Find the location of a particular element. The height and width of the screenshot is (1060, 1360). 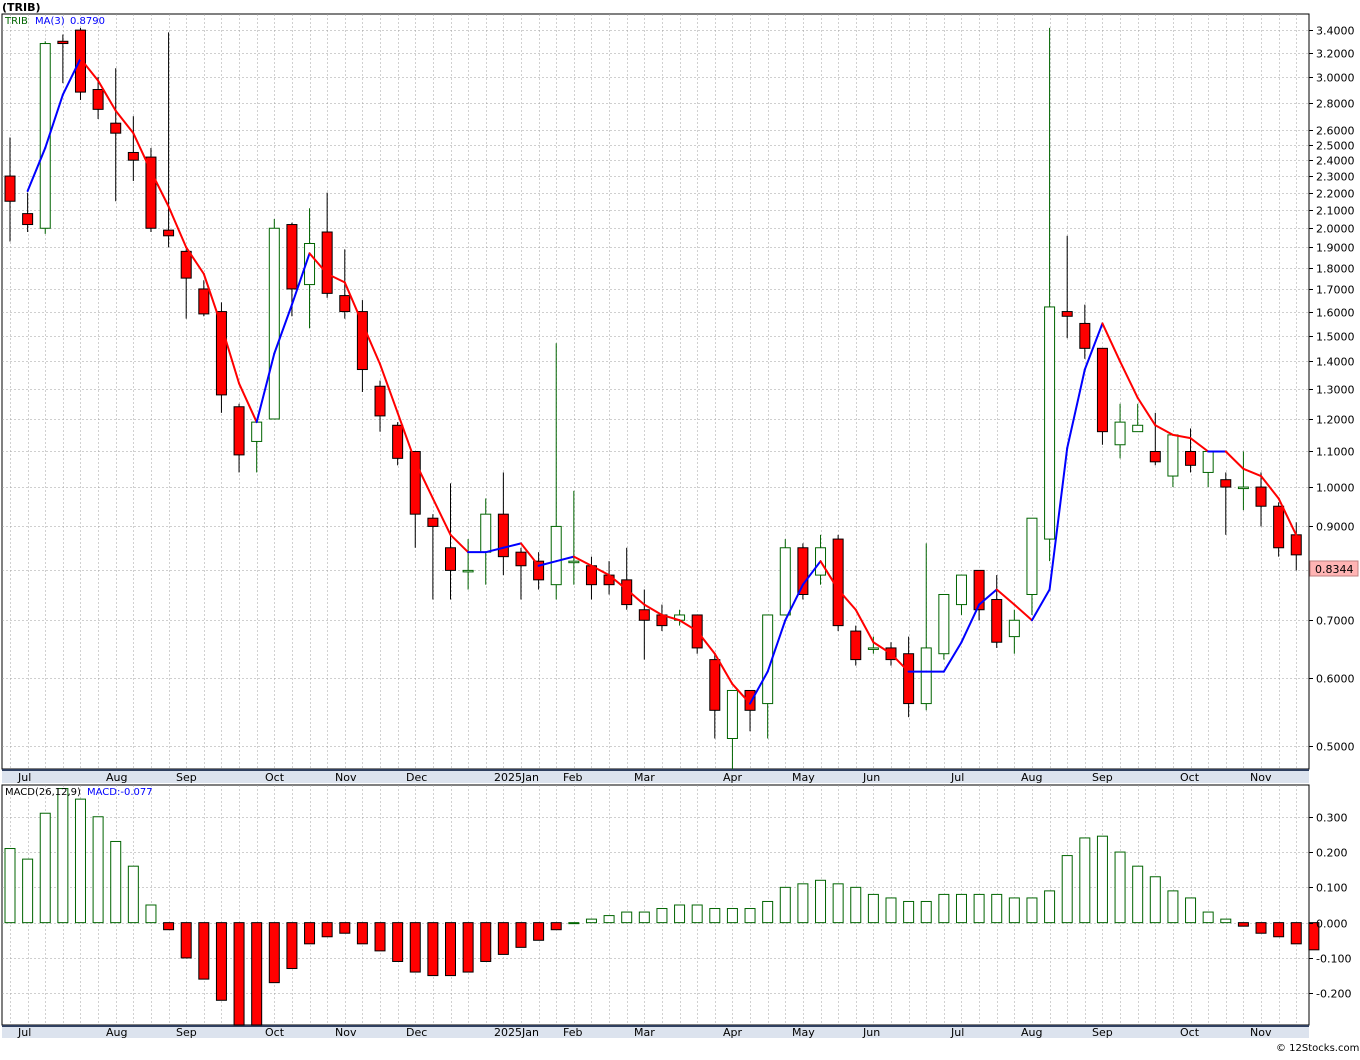

price-tick-label: 1.5000 is located at coordinates (1335, 337).